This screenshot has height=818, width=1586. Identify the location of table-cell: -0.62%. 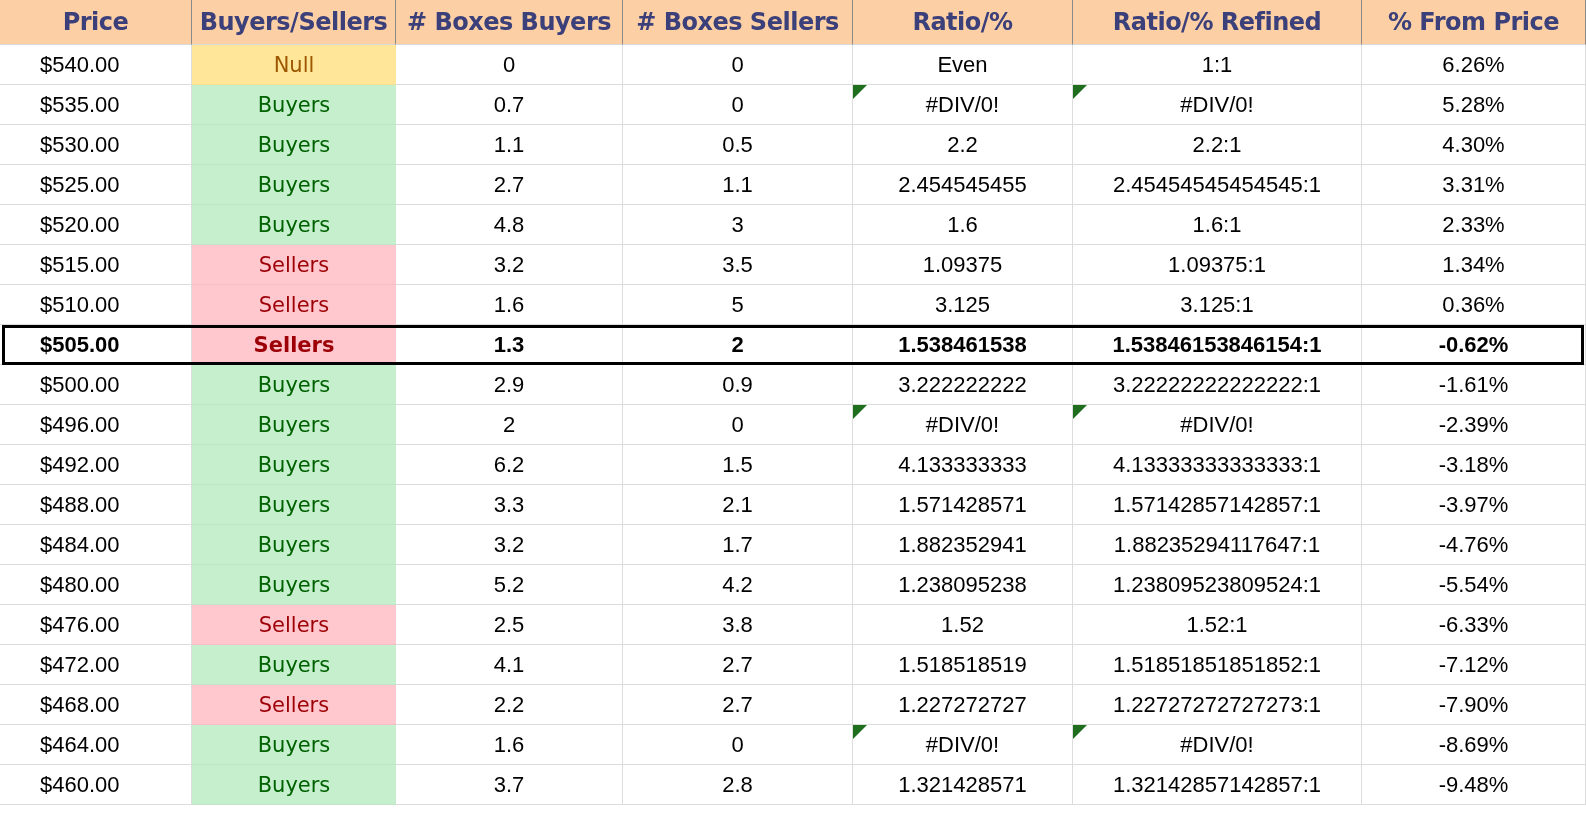
(1474, 345).